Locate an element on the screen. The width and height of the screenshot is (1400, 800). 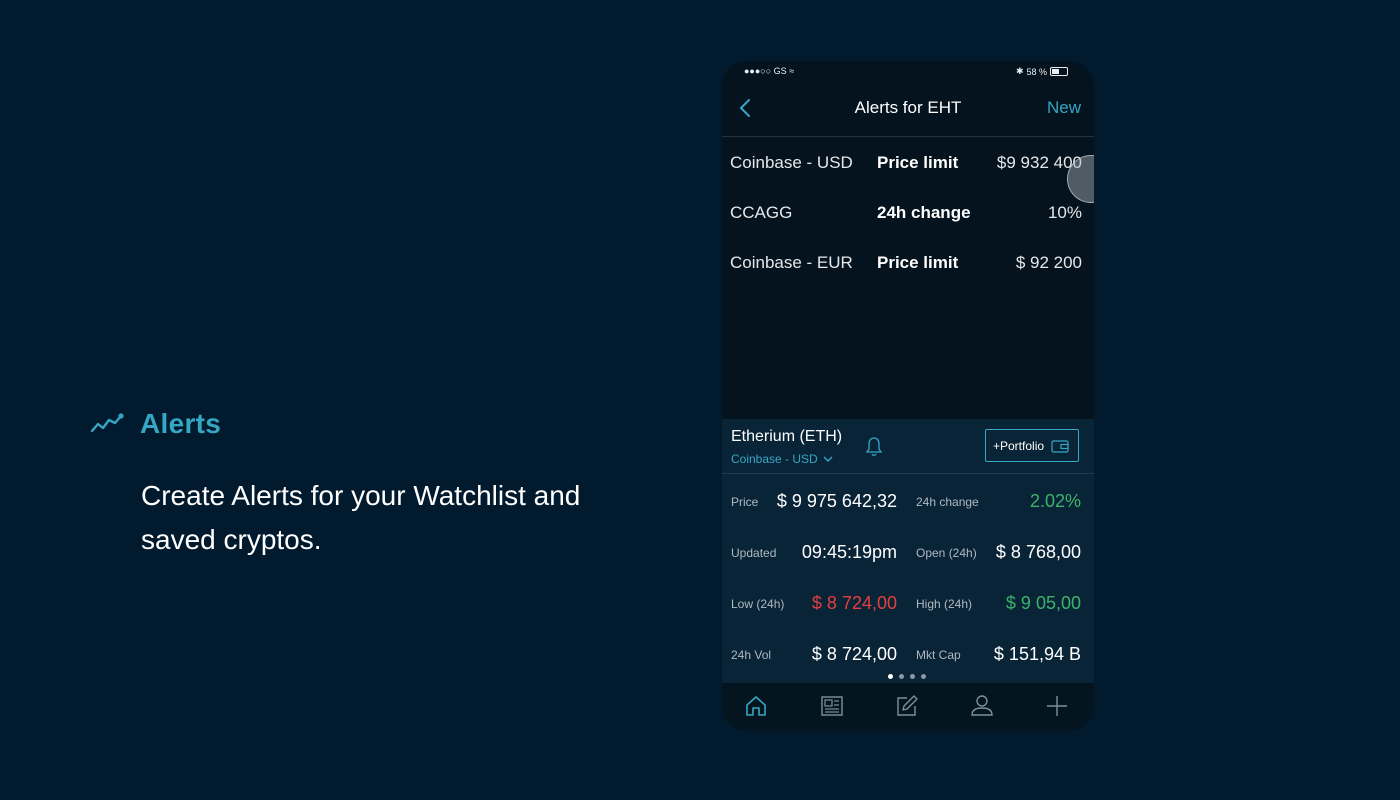
stat-value: $ 9 05,00 is located at coordinates (1043, 603).